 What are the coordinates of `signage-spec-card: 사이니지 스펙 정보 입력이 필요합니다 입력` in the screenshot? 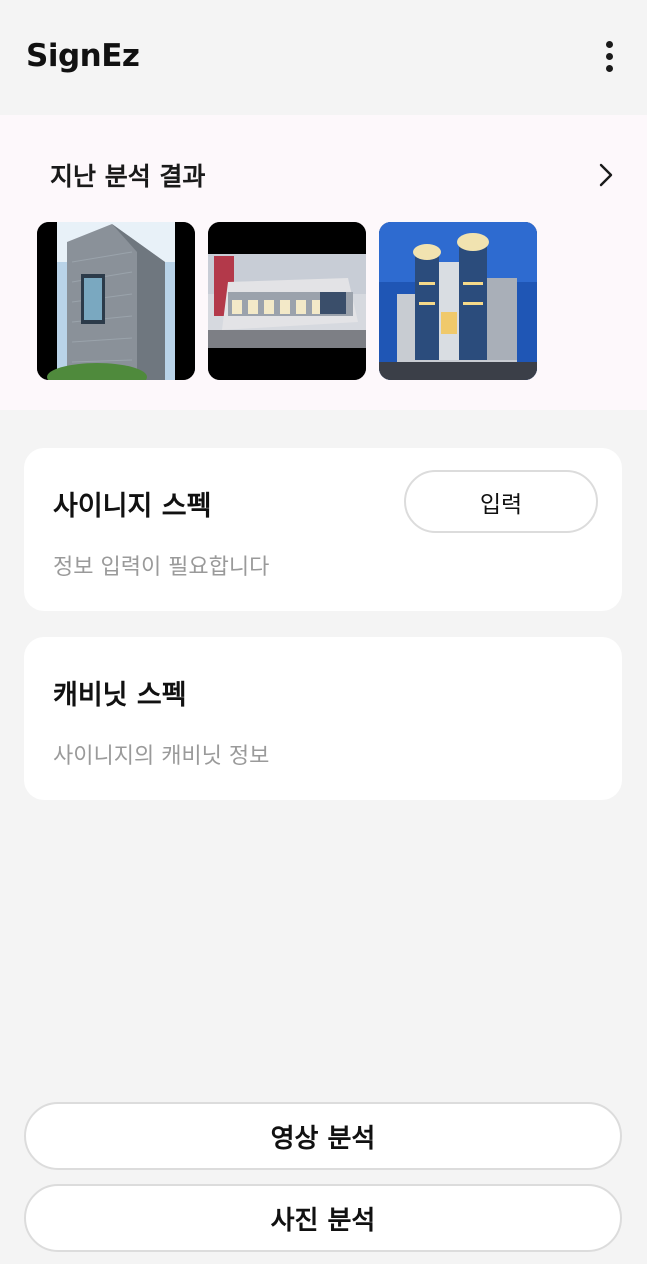 It's located at (323, 529).